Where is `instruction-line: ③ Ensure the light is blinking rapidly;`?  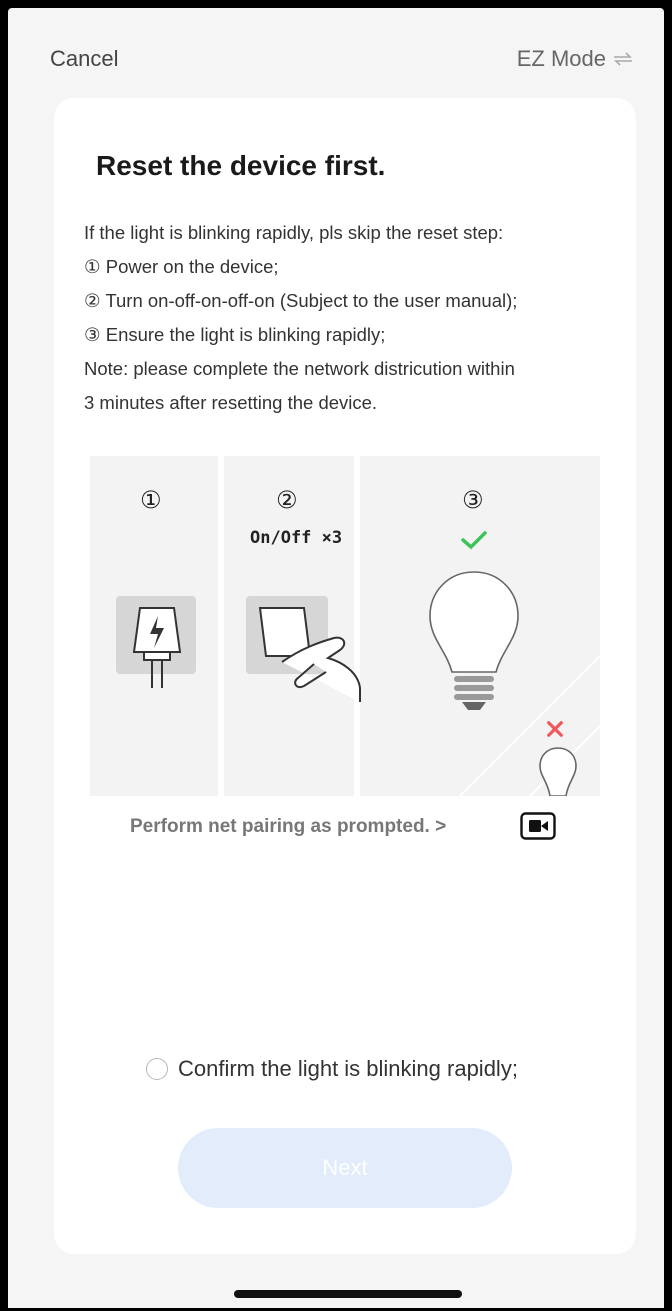 instruction-line: ③ Ensure the light is blinking rapidly; is located at coordinates (235, 334).